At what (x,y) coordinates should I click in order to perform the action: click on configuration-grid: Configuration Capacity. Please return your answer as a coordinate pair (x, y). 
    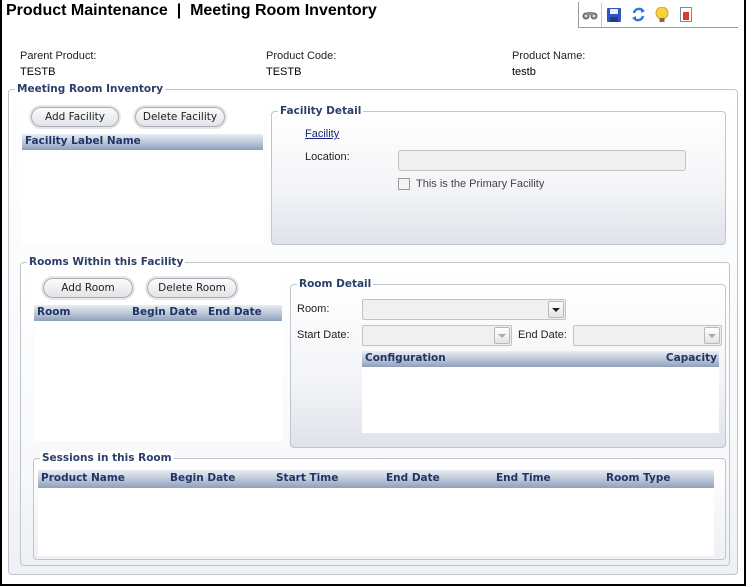
    Looking at the image, I should click on (540, 392).